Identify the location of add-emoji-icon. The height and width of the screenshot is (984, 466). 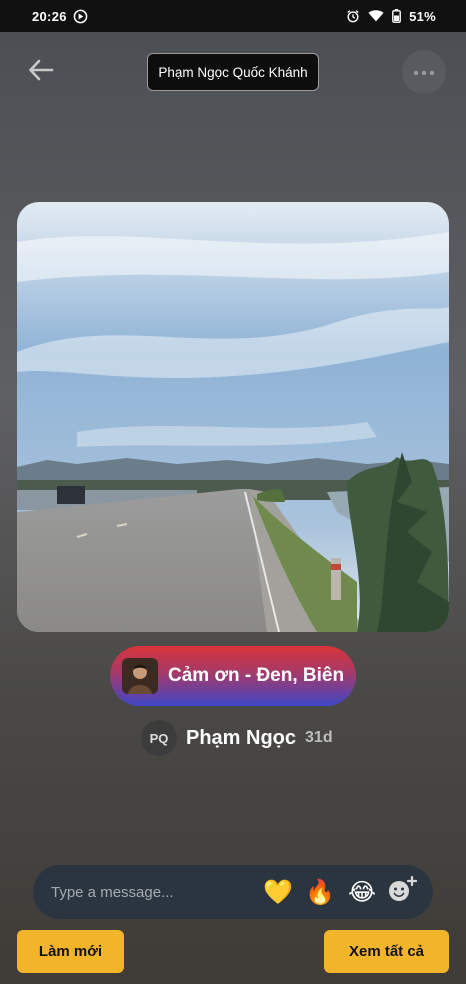
(402, 892).